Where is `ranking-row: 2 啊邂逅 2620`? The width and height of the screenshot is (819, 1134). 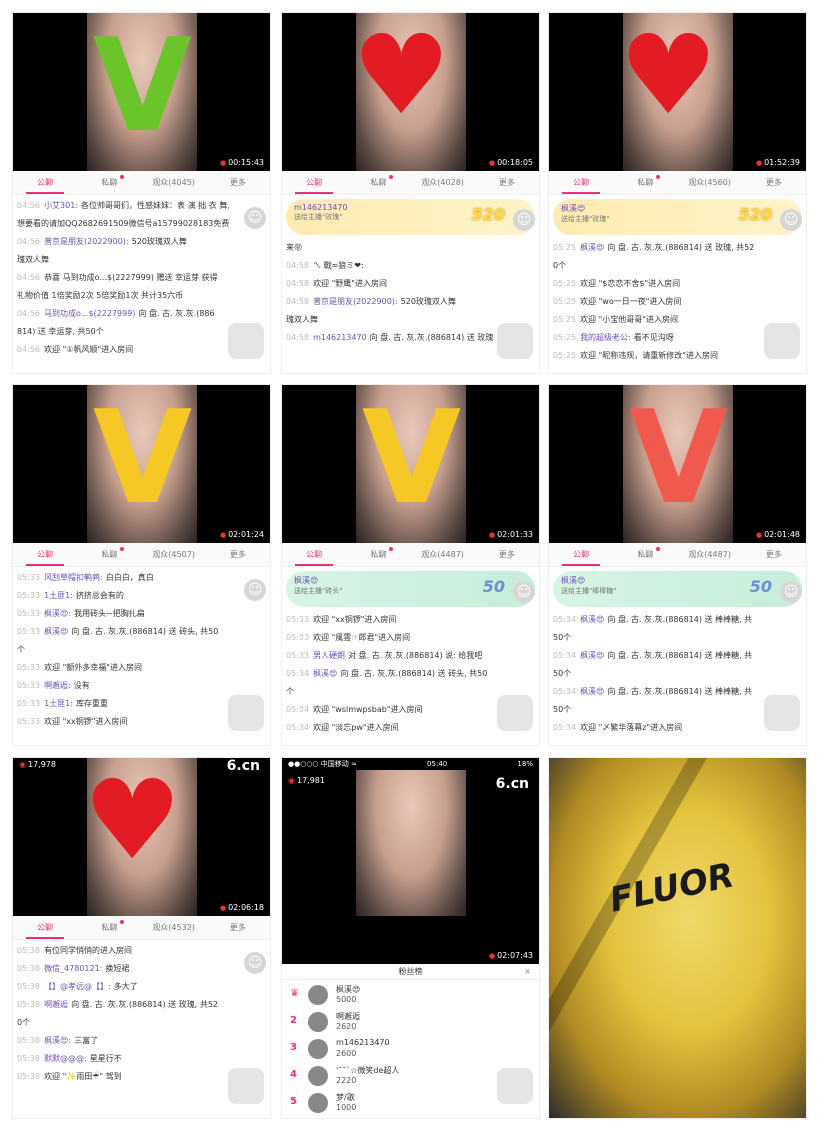
ranking-row: 2 啊邂逅 2620 is located at coordinates (410, 1022).